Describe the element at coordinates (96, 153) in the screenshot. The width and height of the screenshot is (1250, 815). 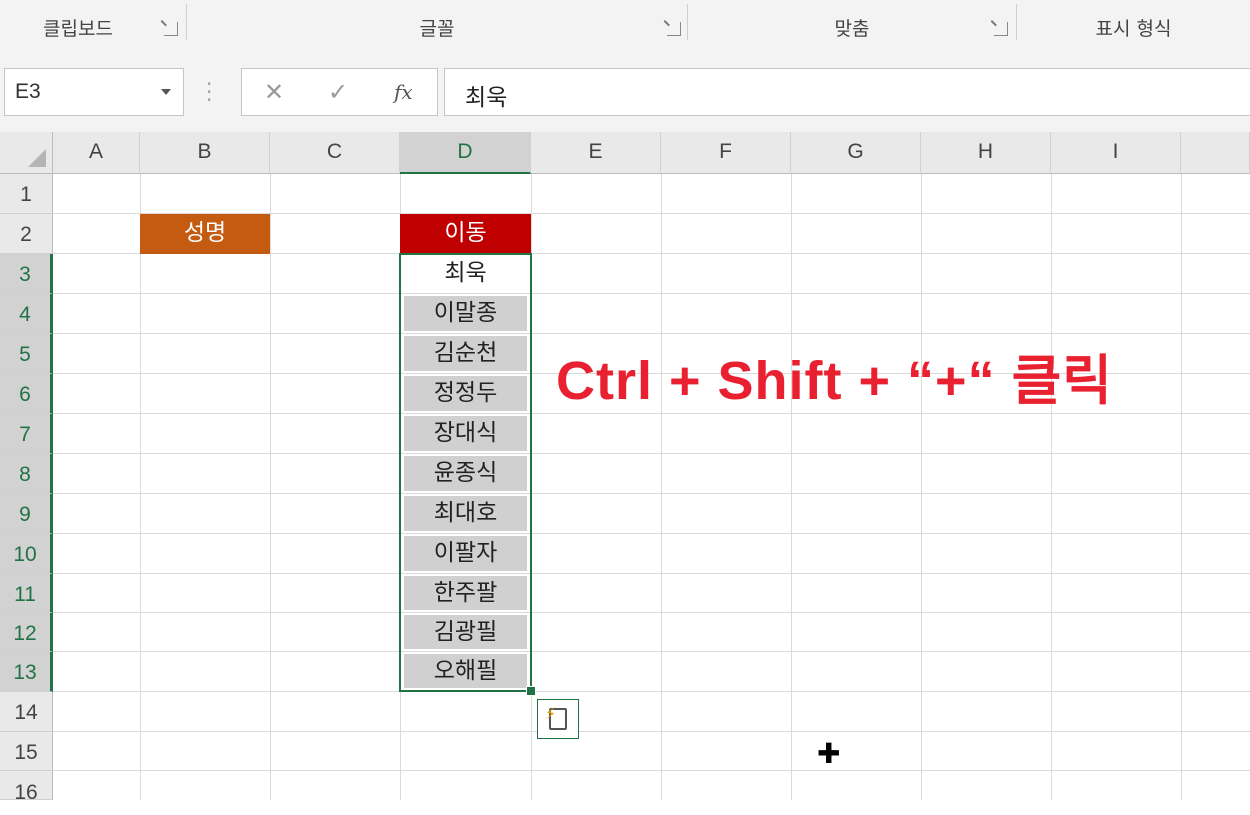
I see `column-header-a: A` at that location.